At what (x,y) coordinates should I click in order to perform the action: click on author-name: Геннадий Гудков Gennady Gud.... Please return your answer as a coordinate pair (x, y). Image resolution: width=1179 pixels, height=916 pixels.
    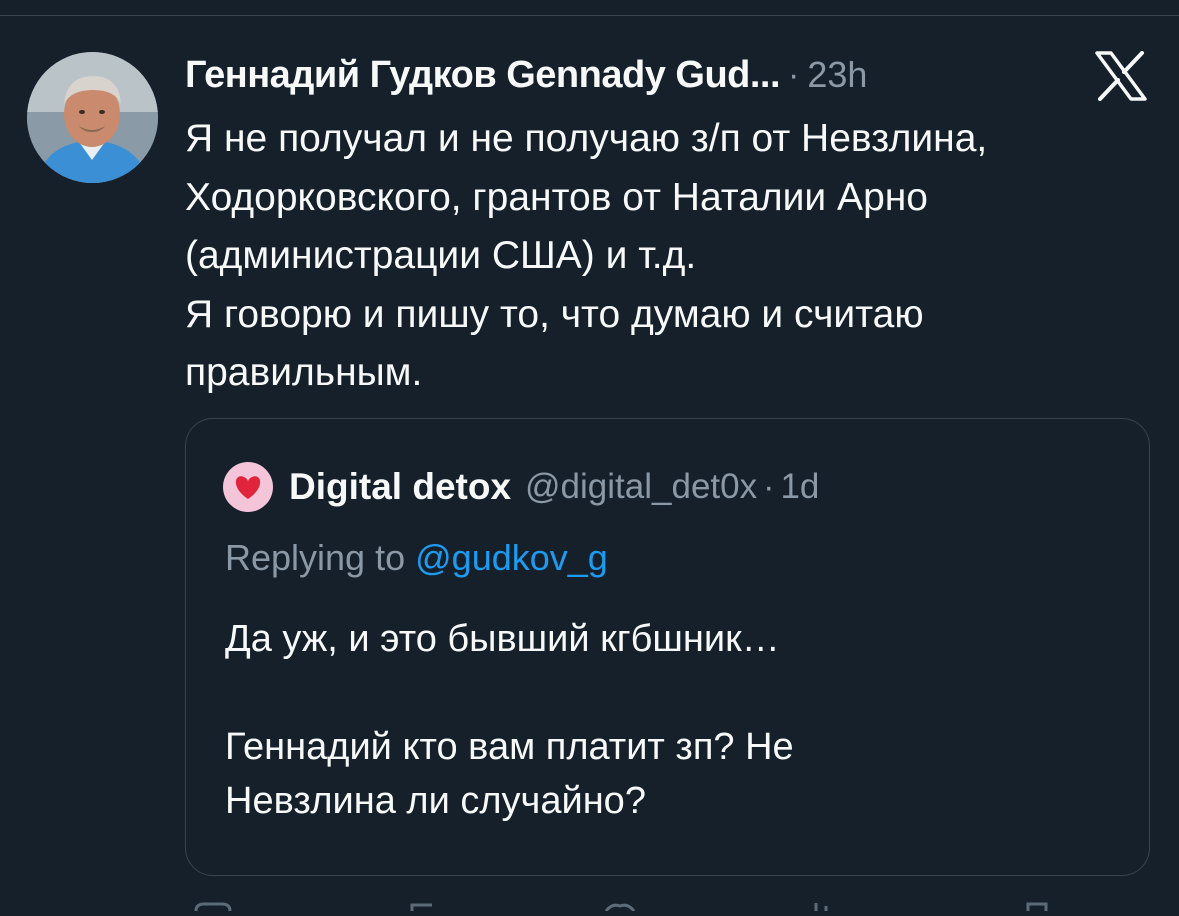
    Looking at the image, I should click on (483, 75).